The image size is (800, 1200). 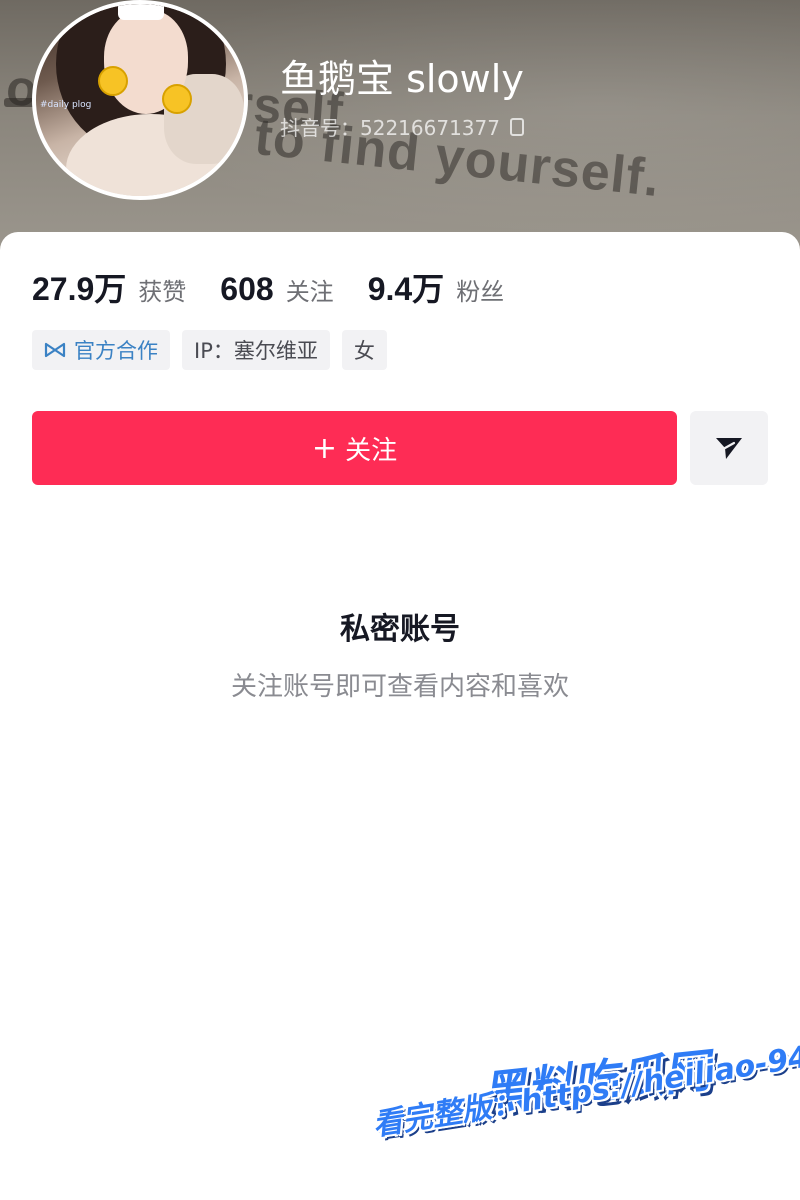 What do you see at coordinates (364, 350) in the screenshot?
I see `gender-tag: 女` at bounding box center [364, 350].